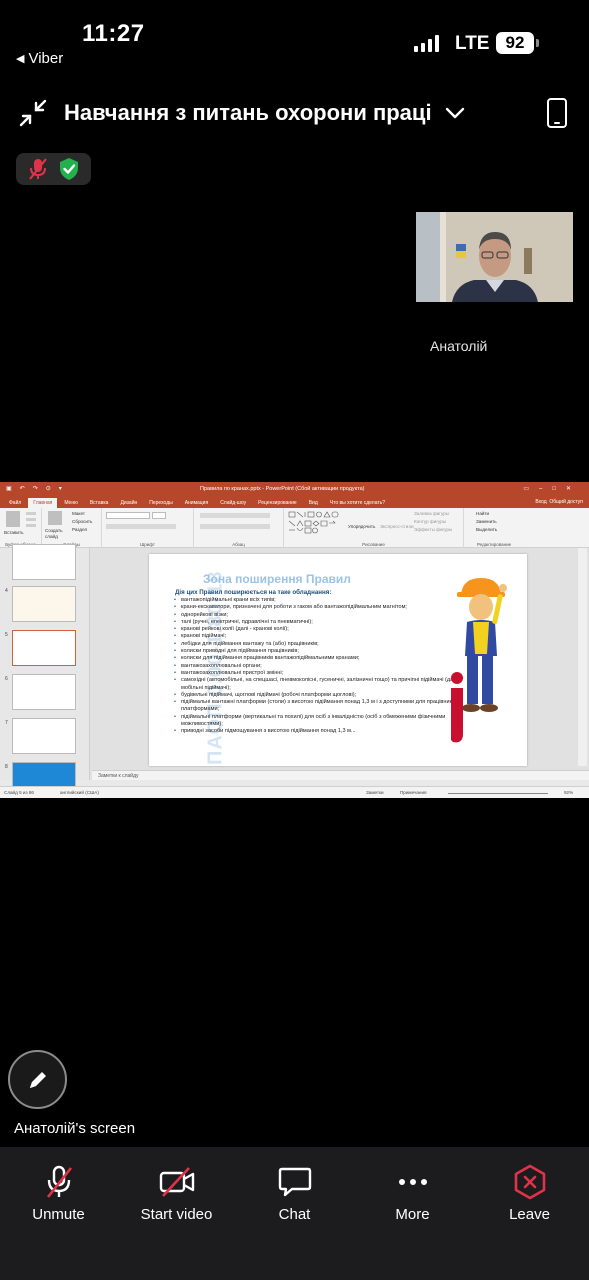  What do you see at coordinates (99, 503) in the screenshot?
I see `tab-insert: Вставка` at bounding box center [99, 503].